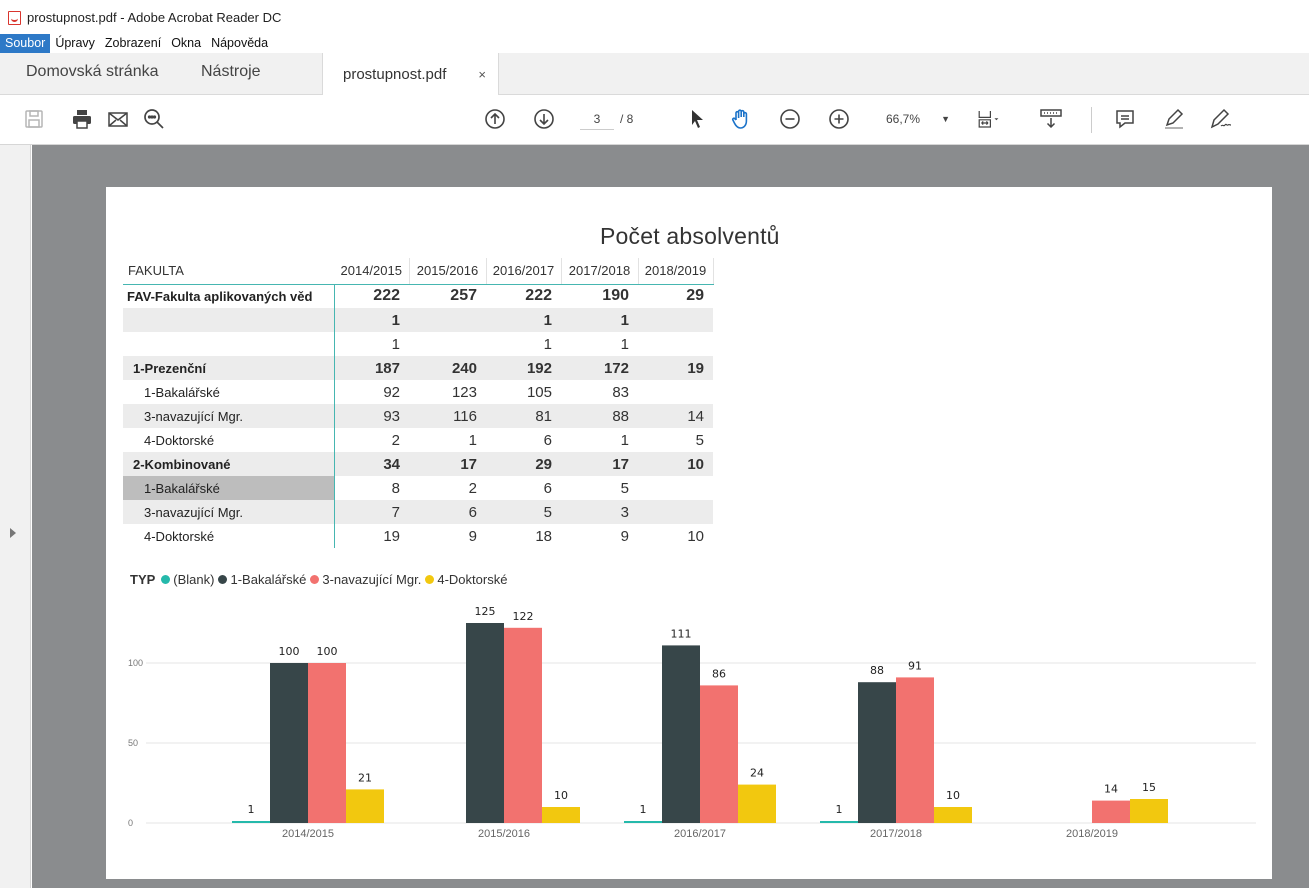 This screenshot has height=888, width=1309. I want to click on table-row: 3-navazující Mgr. 93 116 81 88 14, so click(418, 416).